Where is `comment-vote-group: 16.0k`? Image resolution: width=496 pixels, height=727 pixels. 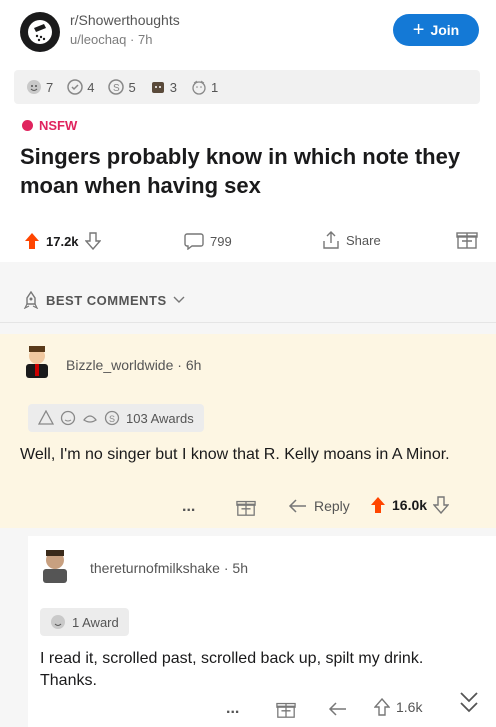 comment-vote-group: 16.0k is located at coordinates (410, 505).